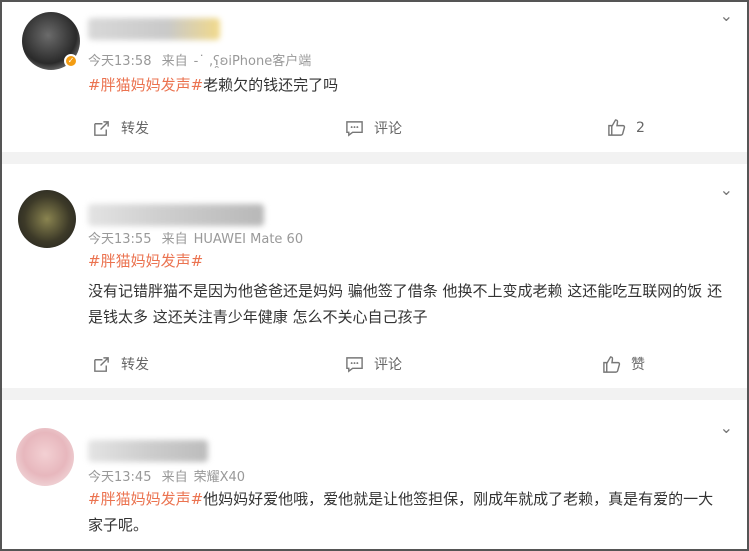 This screenshot has width=749, height=551. What do you see at coordinates (271, 85) in the screenshot?
I see `comment-body: 老赖欠的钱还完了吗` at bounding box center [271, 85].